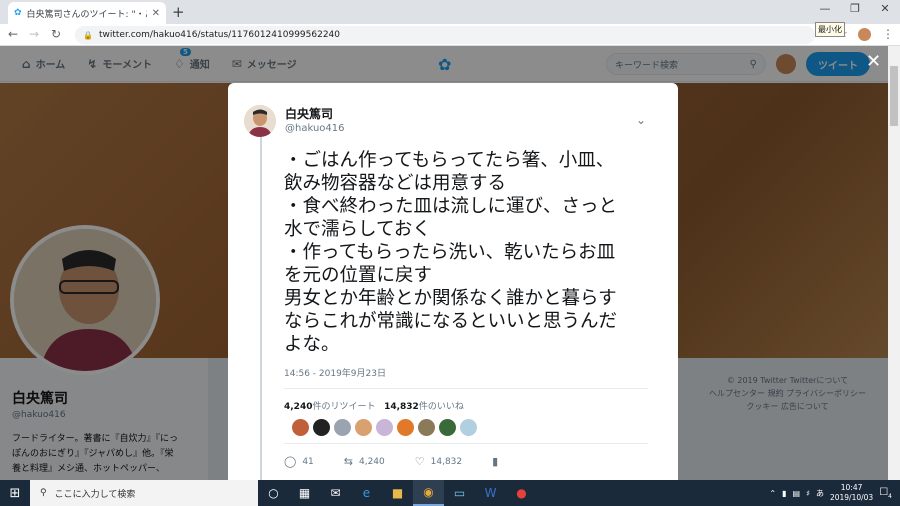 The width and height of the screenshot is (900, 506). I want to click on browser-tabbar: ✿ 白央篤司さんのツイート: "・ごはん作っ ✕ + — ❐ ✕, so click(450, 12).